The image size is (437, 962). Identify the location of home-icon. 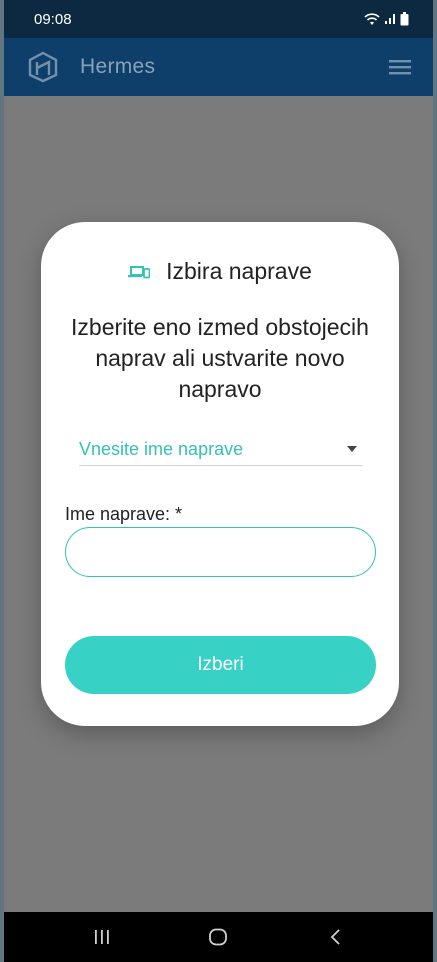
(218, 937).